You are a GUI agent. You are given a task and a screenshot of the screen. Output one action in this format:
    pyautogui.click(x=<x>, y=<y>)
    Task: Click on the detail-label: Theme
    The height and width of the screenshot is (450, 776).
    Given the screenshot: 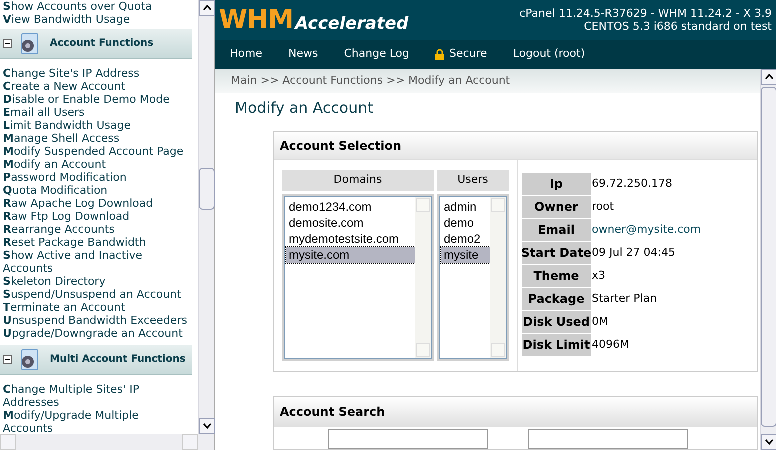 What is the action you would take?
    pyautogui.click(x=556, y=276)
    